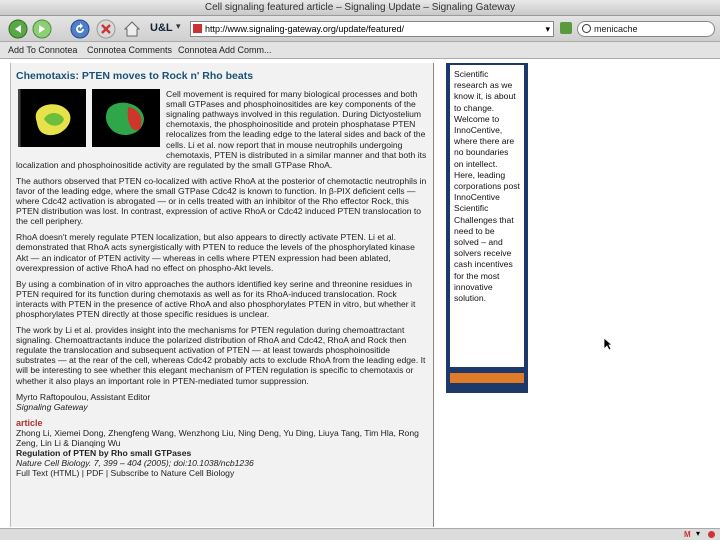  What do you see at coordinates (132, 29) in the screenshot?
I see `home-icon` at bounding box center [132, 29].